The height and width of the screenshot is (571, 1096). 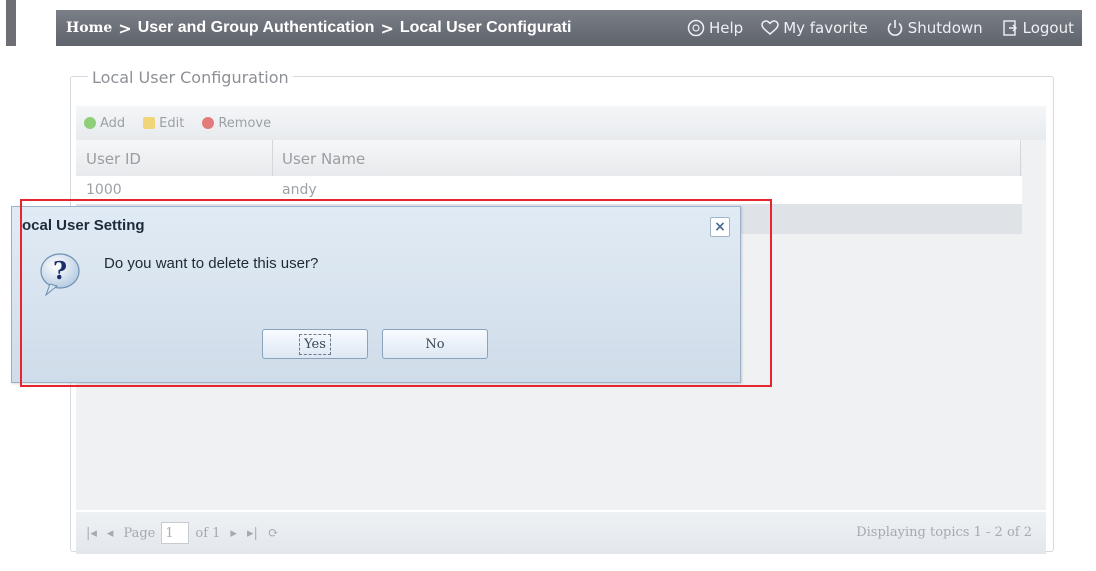 What do you see at coordinates (233, 533) in the screenshot?
I see `next-page-icon: ▸` at bounding box center [233, 533].